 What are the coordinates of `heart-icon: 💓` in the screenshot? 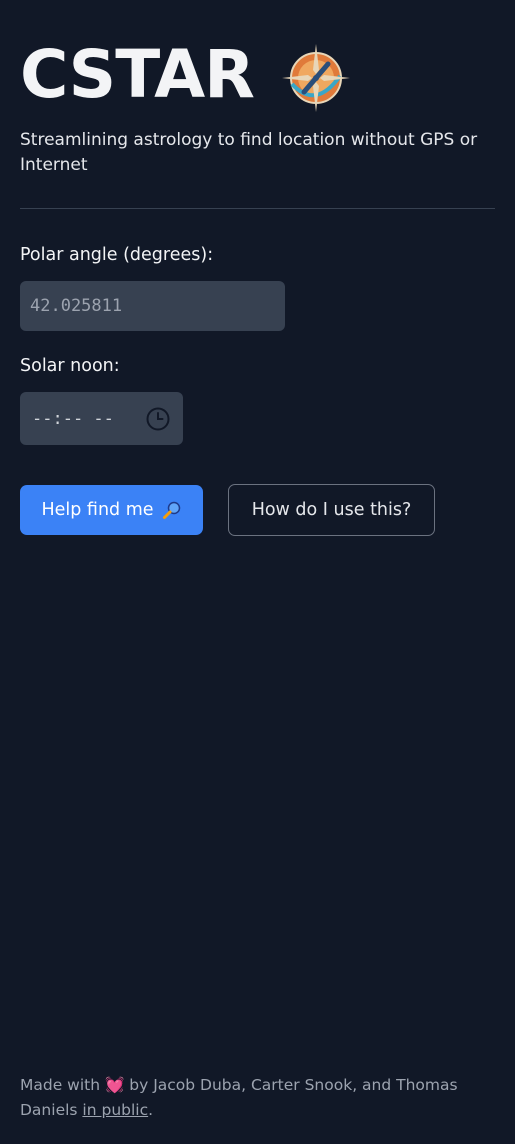 It's located at (115, 1085).